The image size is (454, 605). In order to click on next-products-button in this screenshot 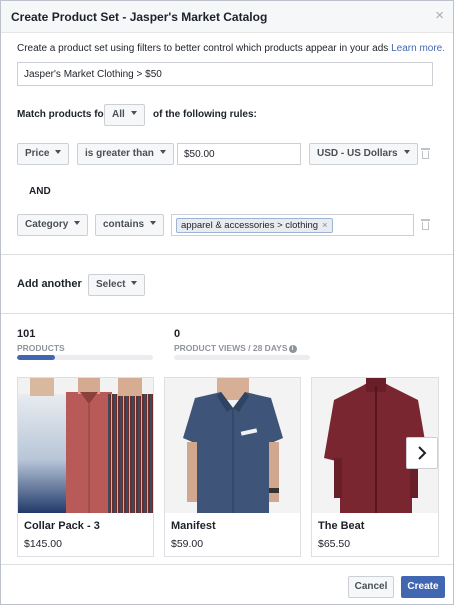, I will do `click(422, 453)`.